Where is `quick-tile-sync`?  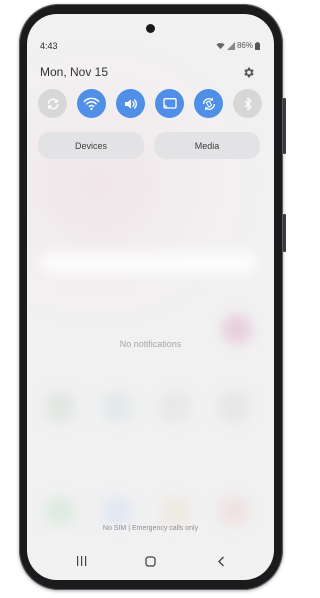 quick-tile-sync is located at coordinates (52, 103).